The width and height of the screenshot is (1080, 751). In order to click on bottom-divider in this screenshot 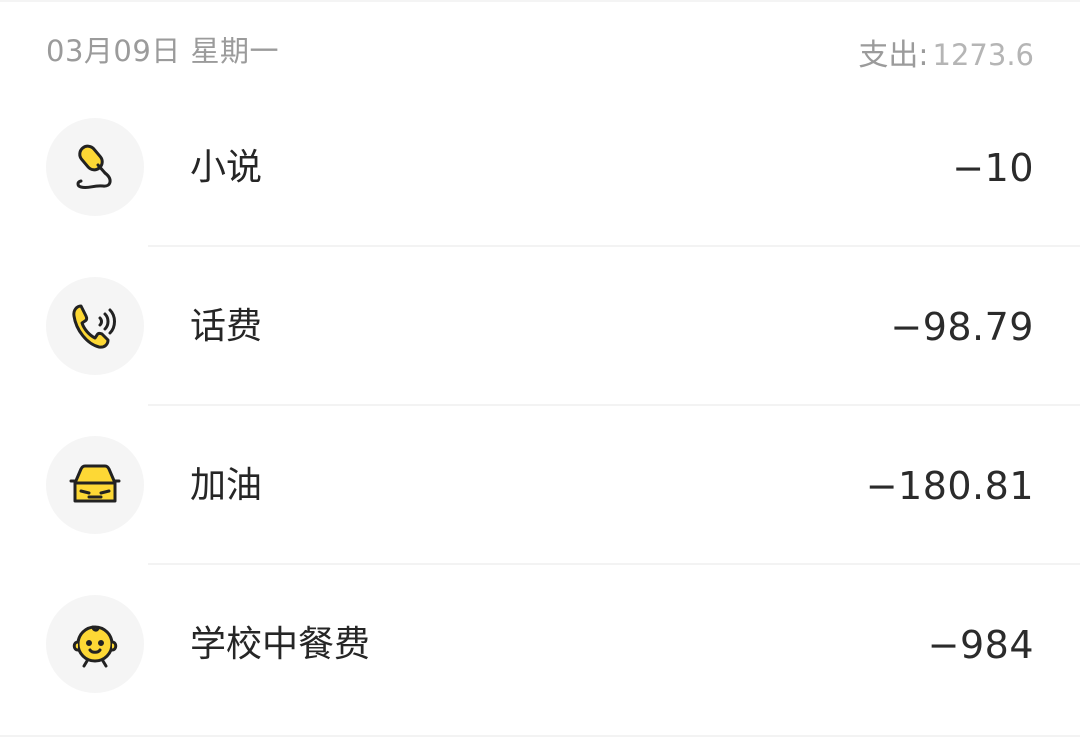, I will do `click(540, 736)`.